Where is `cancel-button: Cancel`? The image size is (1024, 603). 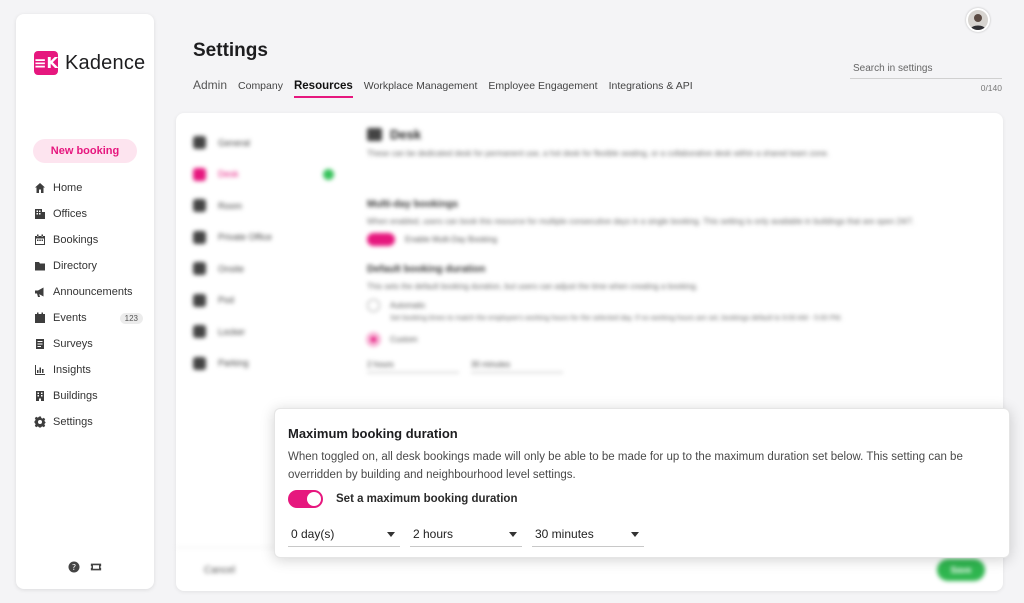 cancel-button: Cancel is located at coordinates (219, 570).